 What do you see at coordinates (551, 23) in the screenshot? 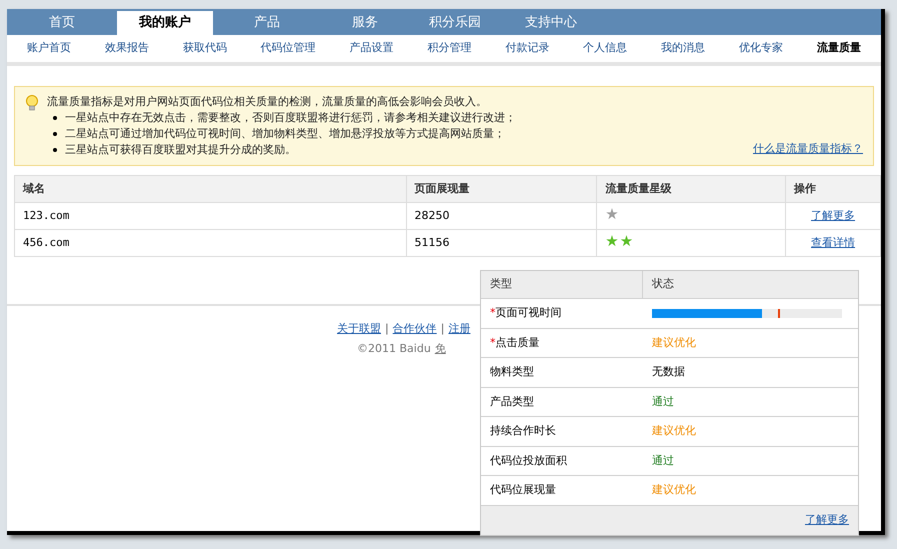
I see `nav-tab: 支持中心` at bounding box center [551, 23].